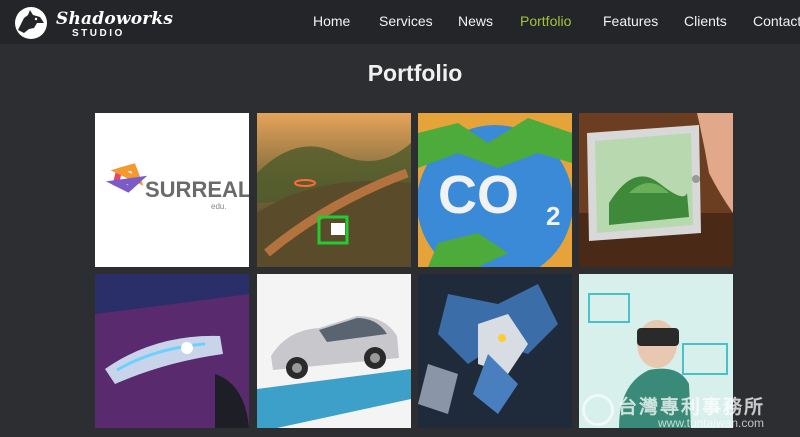  I want to click on nav-features: Features, so click(630, 21).